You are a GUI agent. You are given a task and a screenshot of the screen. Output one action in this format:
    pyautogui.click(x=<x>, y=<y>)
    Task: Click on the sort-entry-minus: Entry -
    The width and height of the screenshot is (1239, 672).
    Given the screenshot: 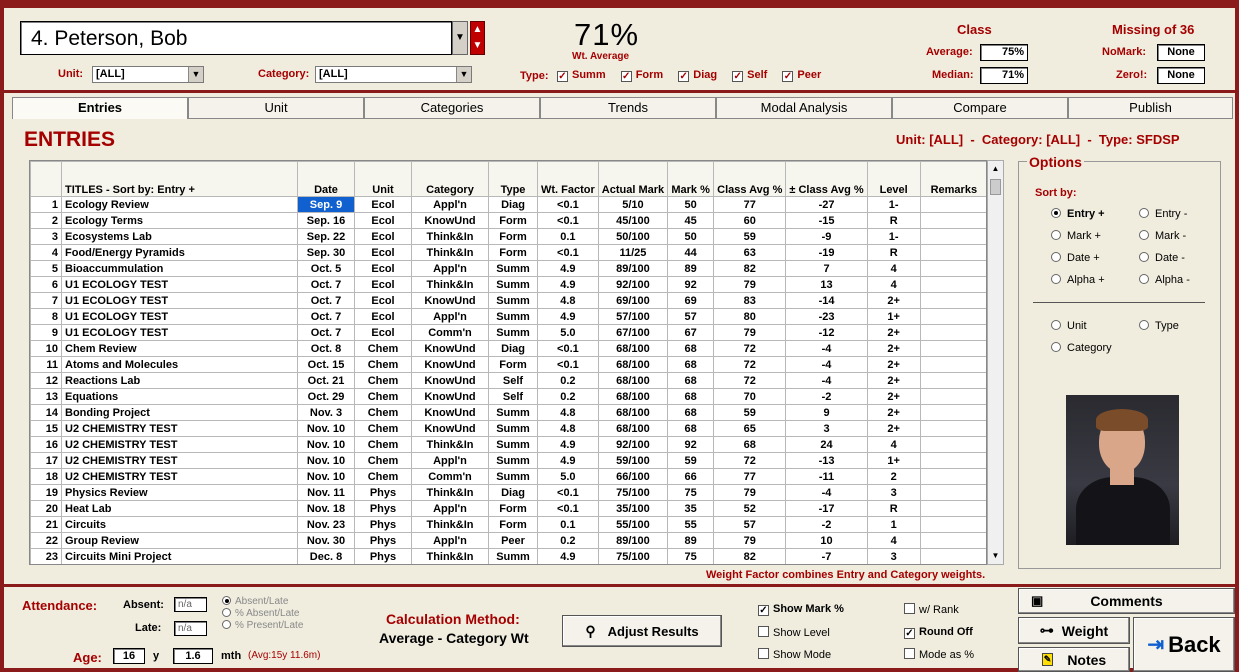 What is the action you would take?
    pyautogui.click(x=1163, y=214)
    